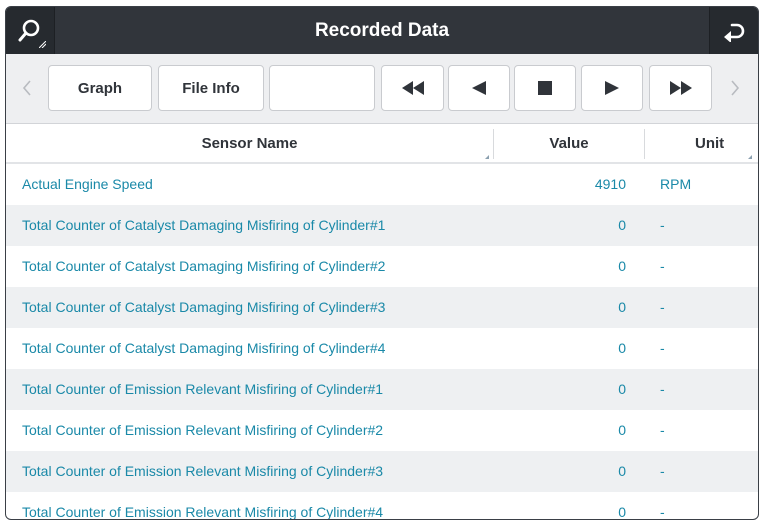 The image size is (764, 528). I want to click on play-button, so click(612, 88).